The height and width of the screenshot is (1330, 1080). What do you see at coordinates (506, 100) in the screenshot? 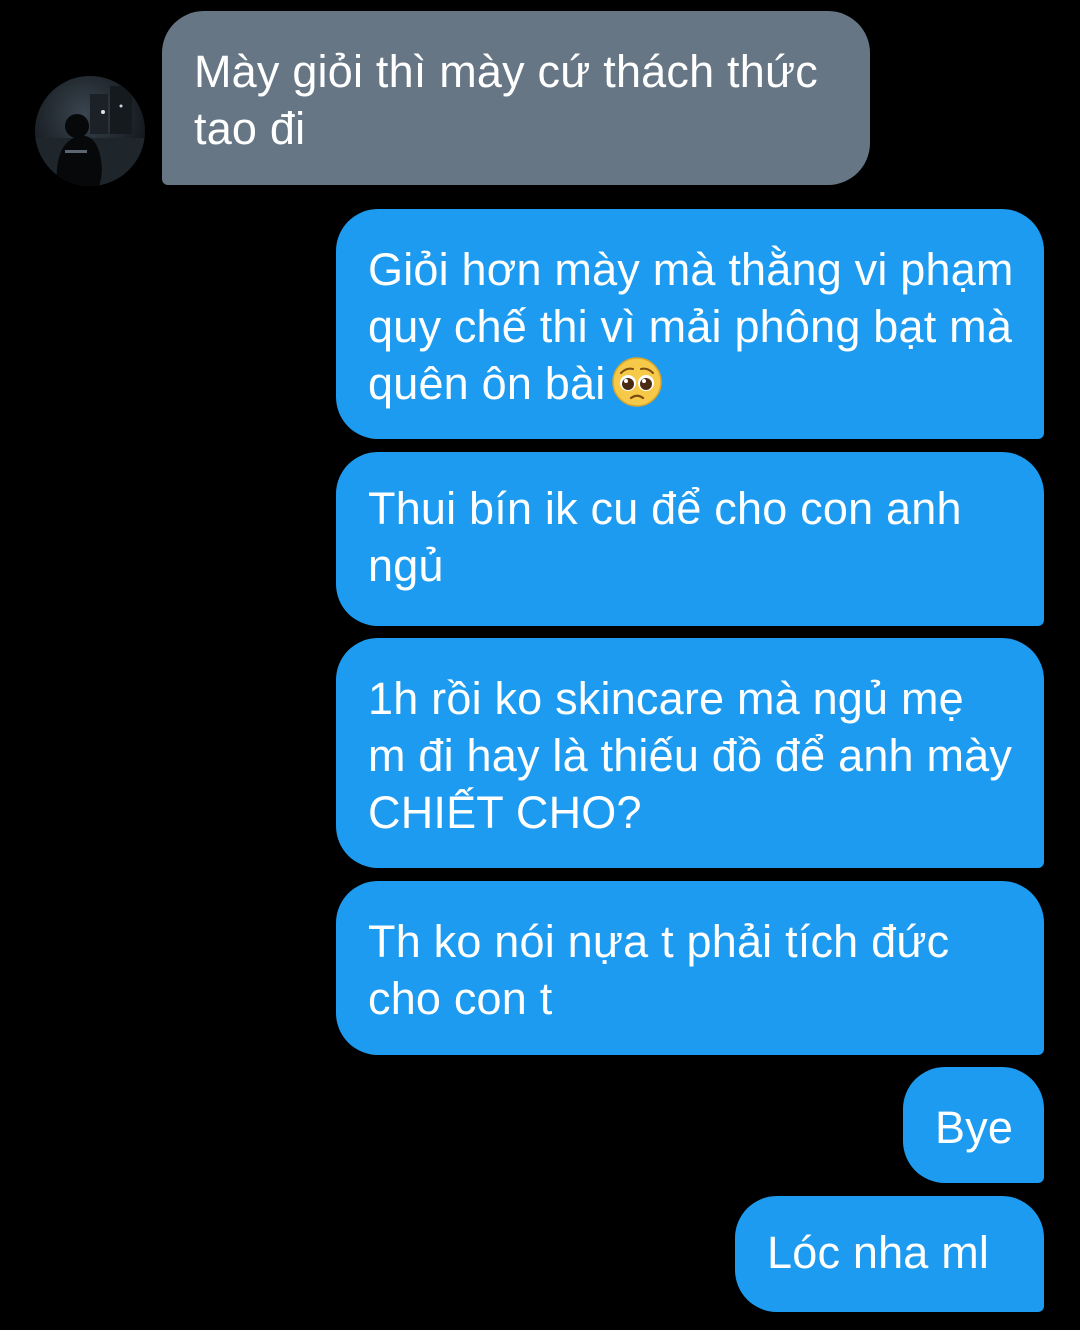
I see `message-text: Mày giỏi thì mày cứ thách thức tao đi` at bounding box center [506, 100].